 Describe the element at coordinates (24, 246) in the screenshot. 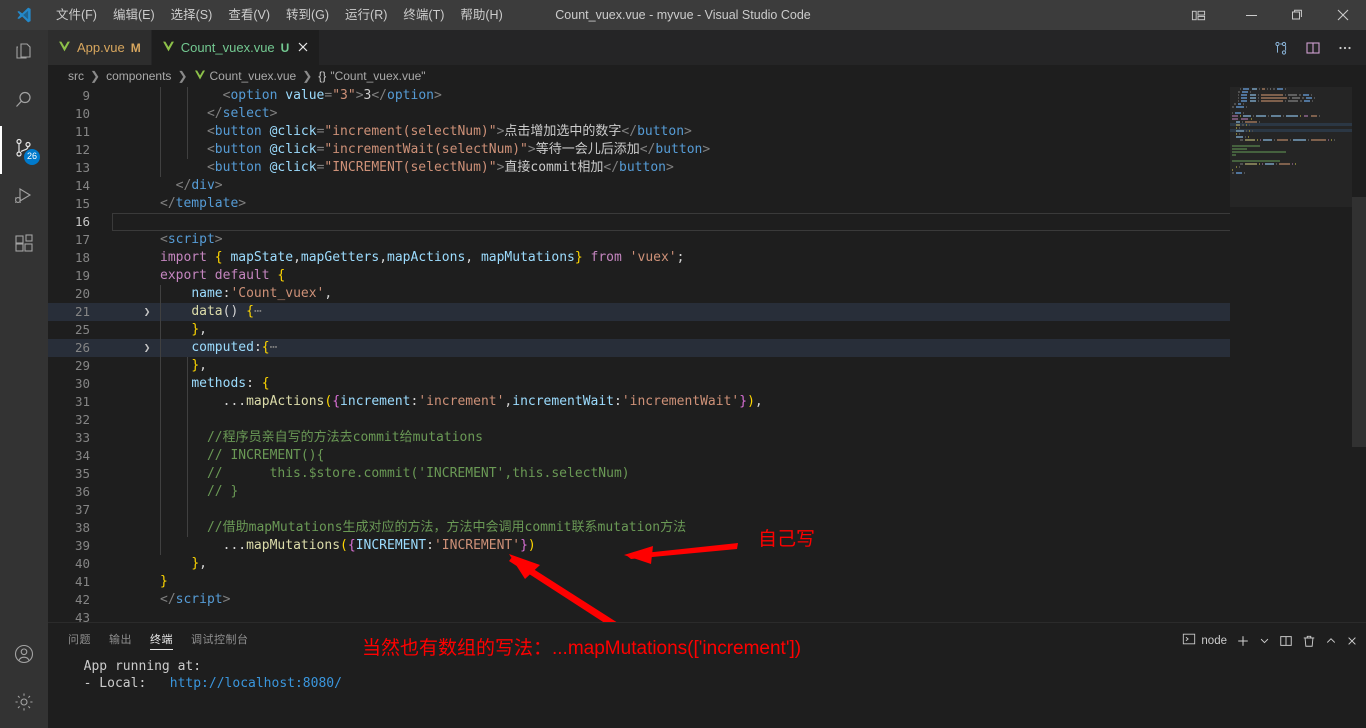

I see `activity-item-extensions` at that location.